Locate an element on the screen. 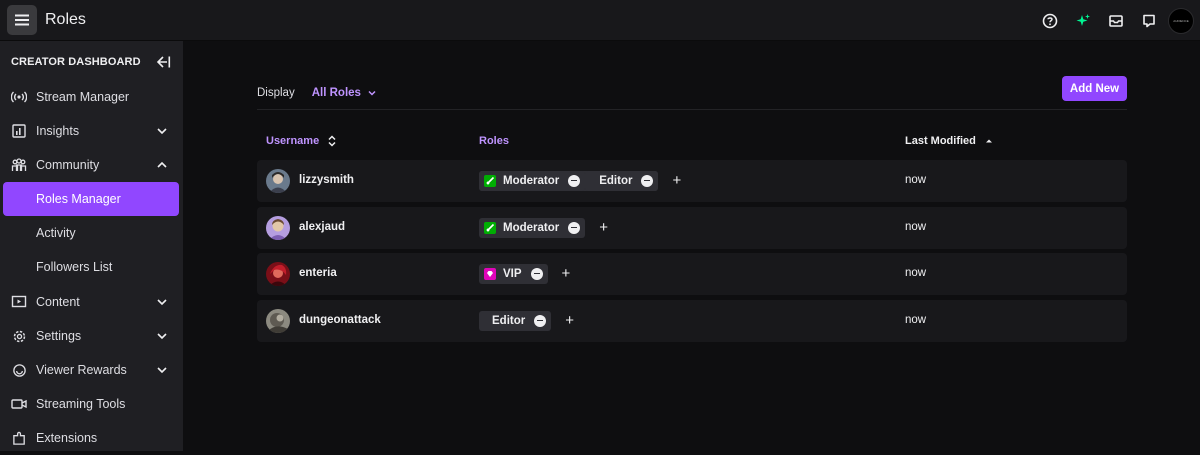 Image resolution: width=1200 pixels, height=455 pixels. insights-icon is located at coordinates (19, 131).